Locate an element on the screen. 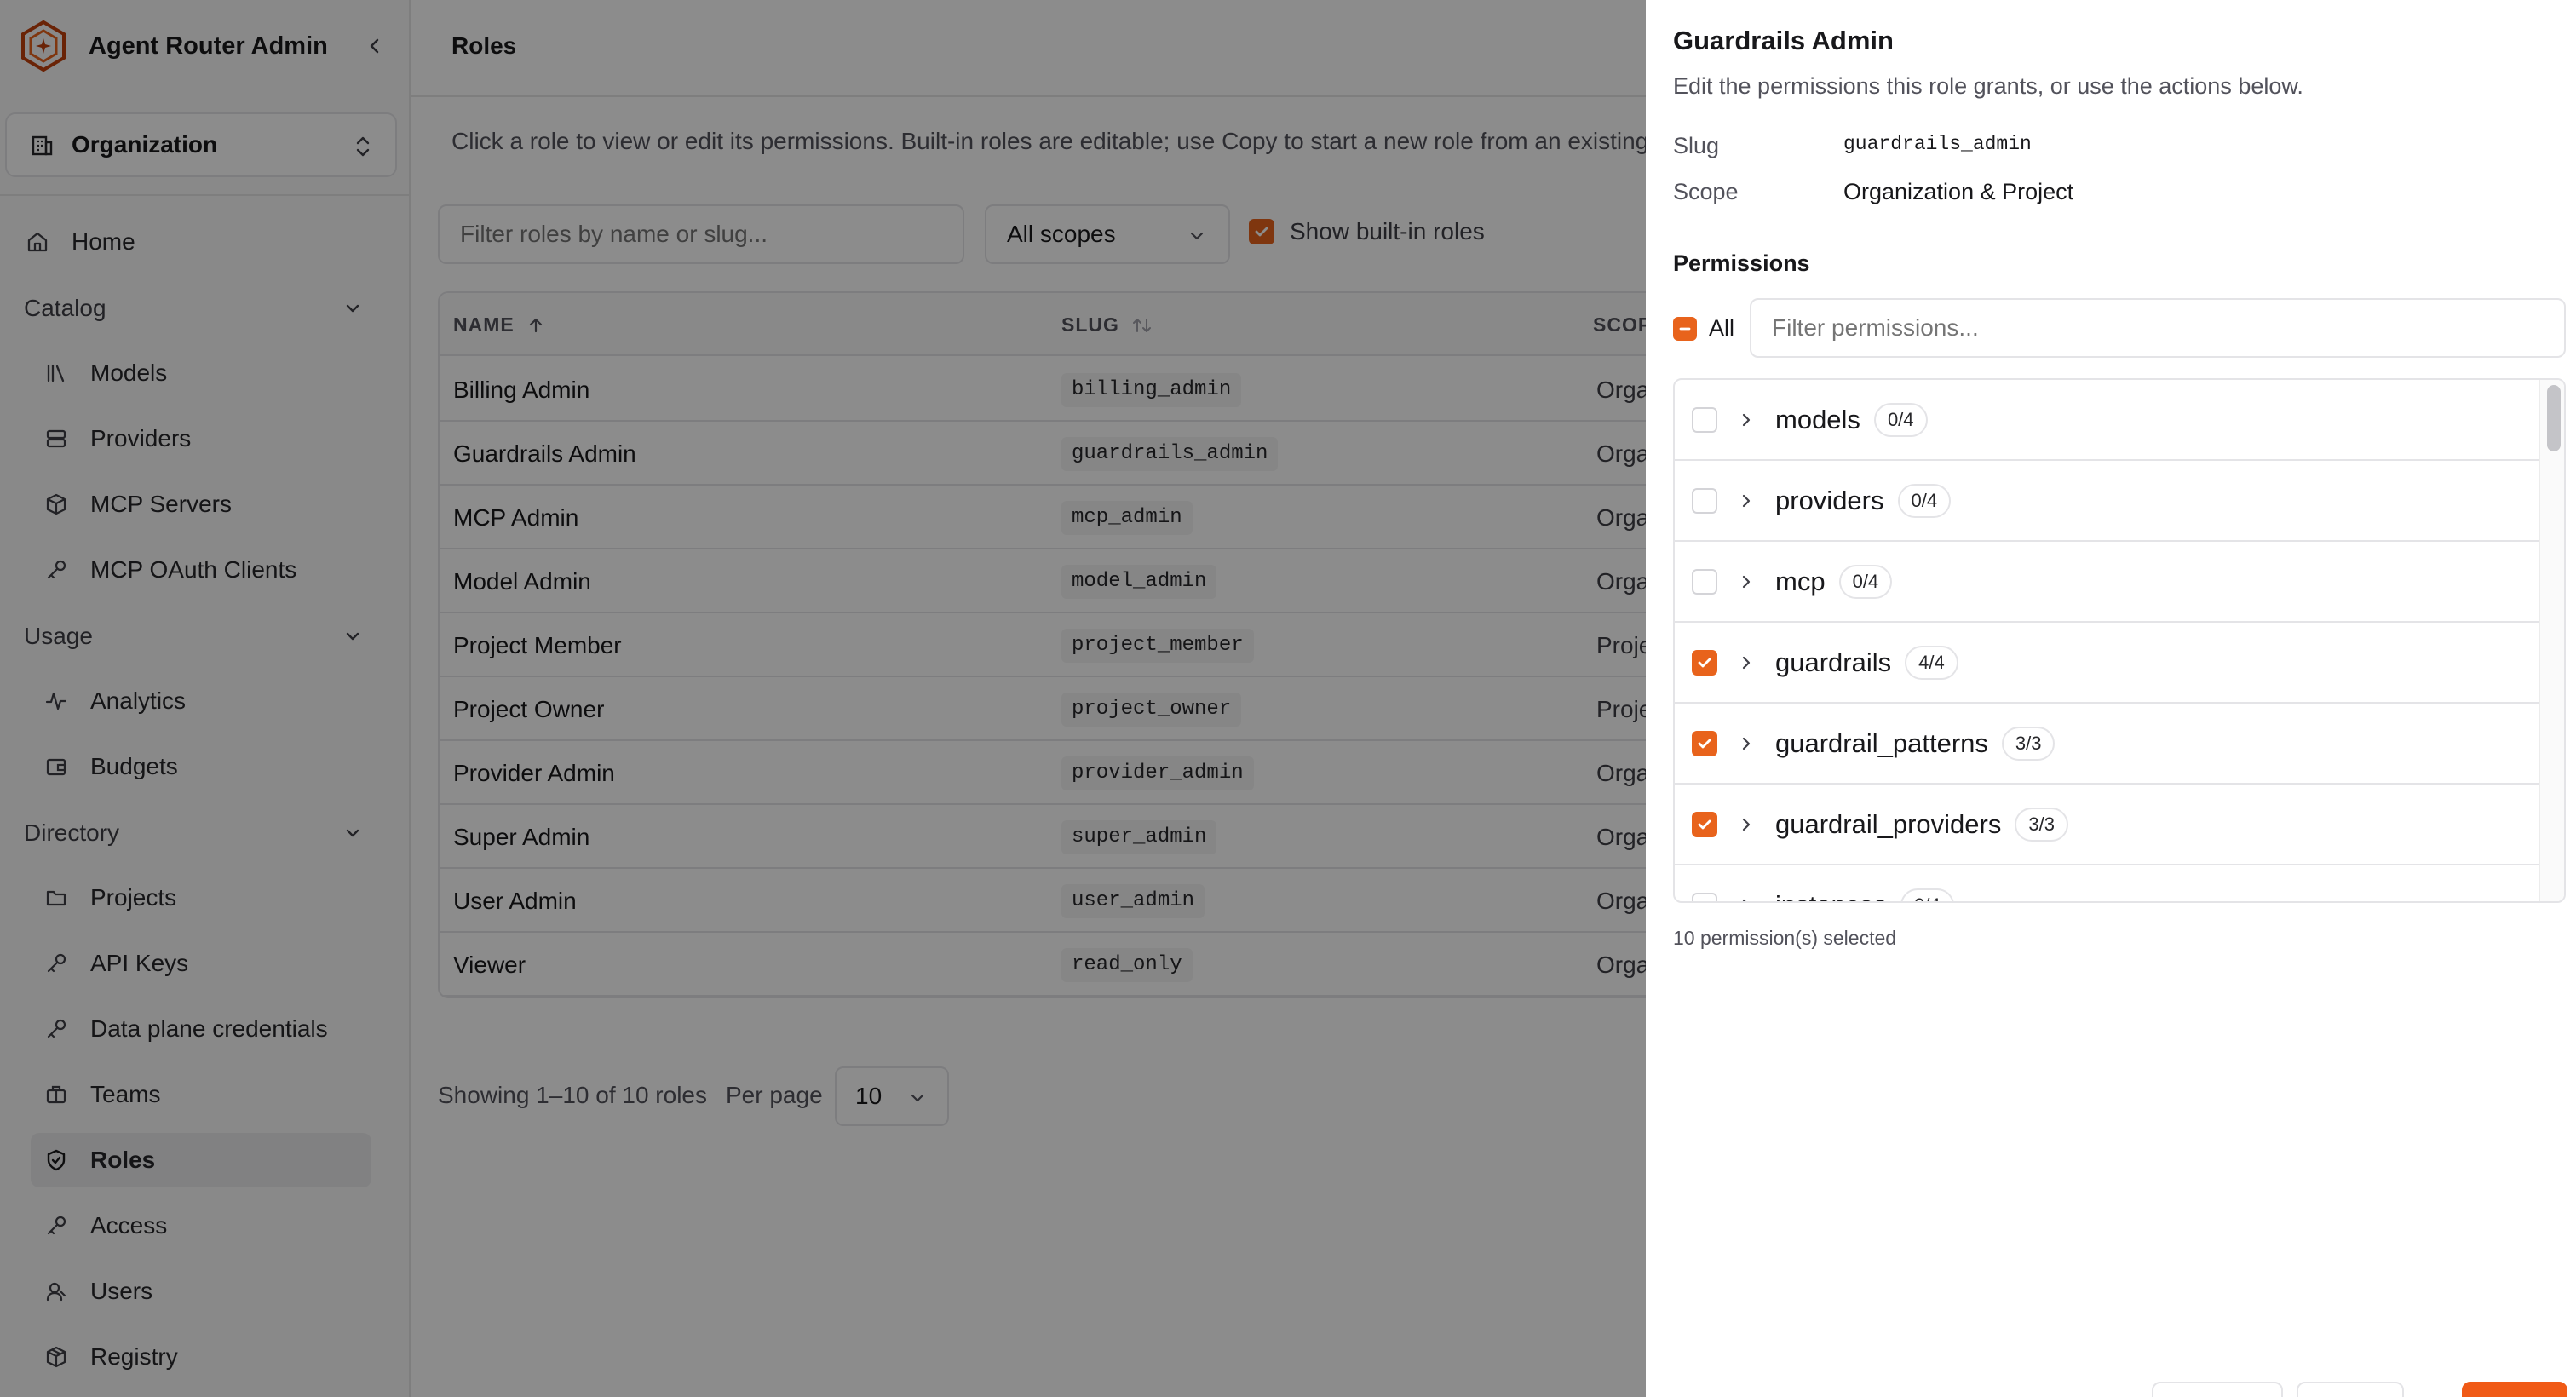 This screenshot has height=1397, width=2576. permission-row: guardrail_patterns 3/3 is located at coordinates (2107, 745).